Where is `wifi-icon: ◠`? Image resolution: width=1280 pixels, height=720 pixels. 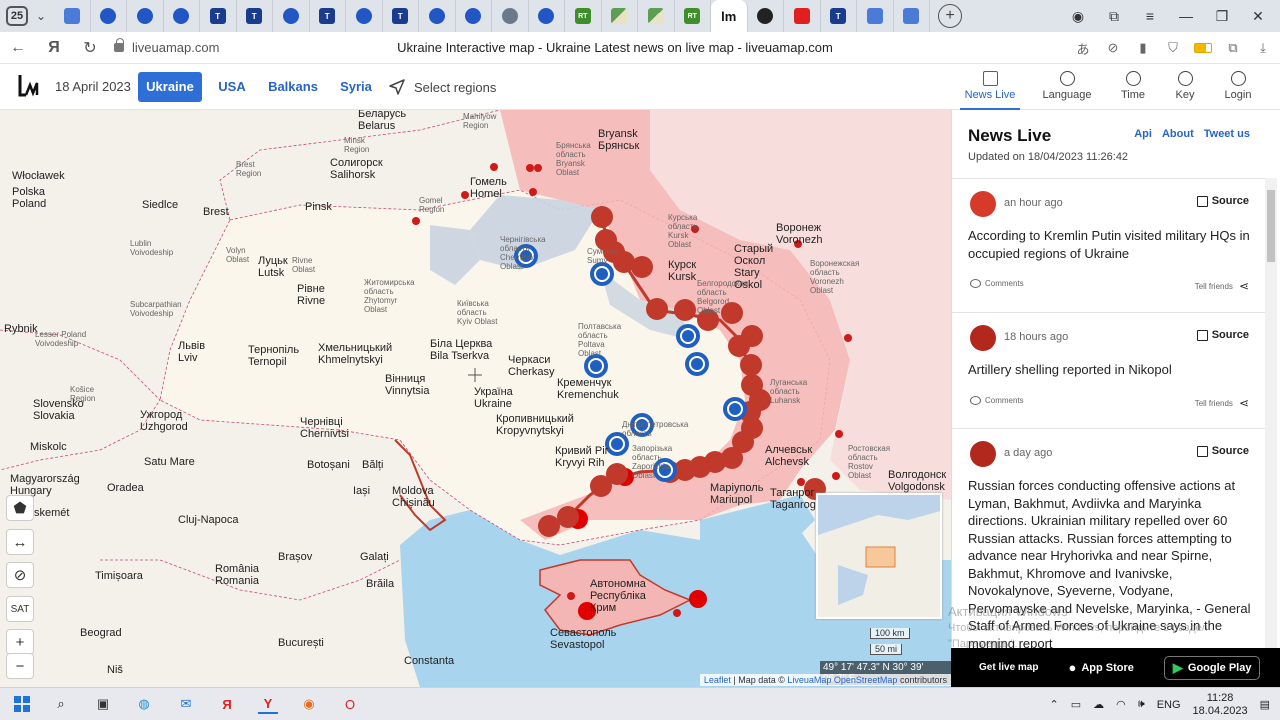 wifi-icon: ◠ is located at coordinates (1121, 704).